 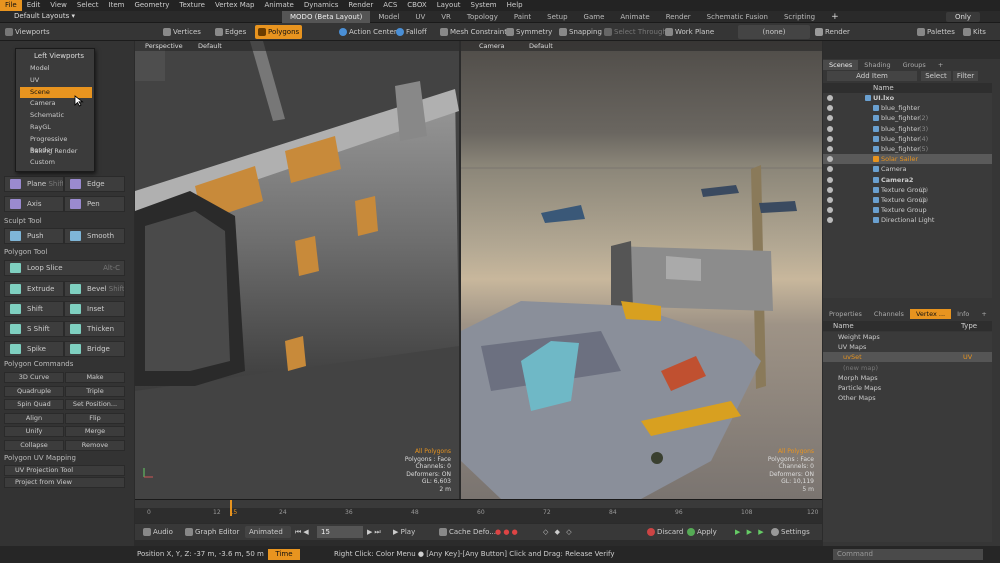 What do you see at coordinates (558, 532) in the screenshot?
I see `key-buttons: ◇ ◆ ◇` at bounding box center [558, 532].